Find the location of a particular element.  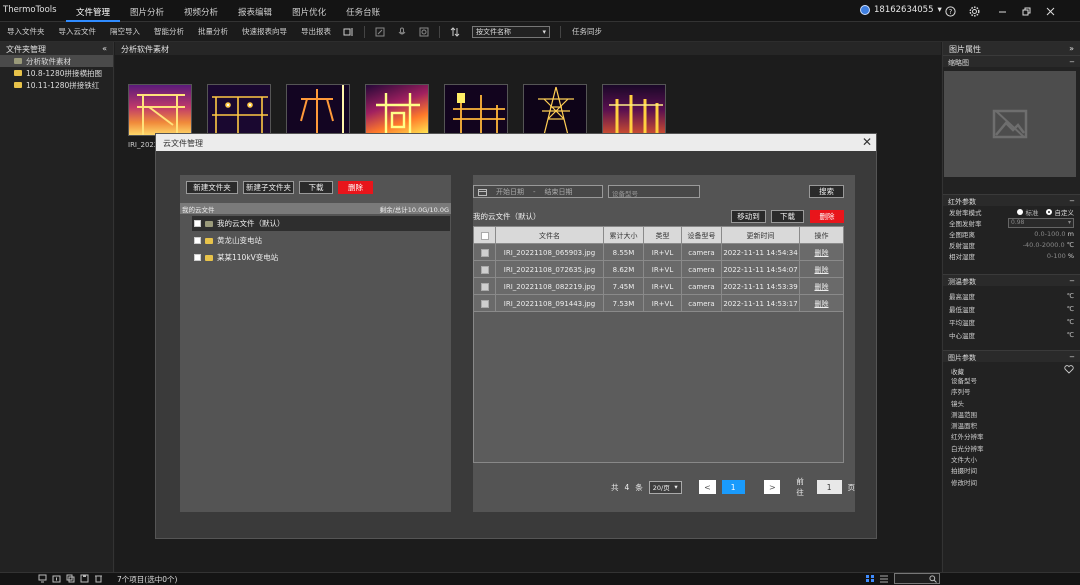

report-wizard-button: 快速报表向导 is located at coordinates (264, 31).